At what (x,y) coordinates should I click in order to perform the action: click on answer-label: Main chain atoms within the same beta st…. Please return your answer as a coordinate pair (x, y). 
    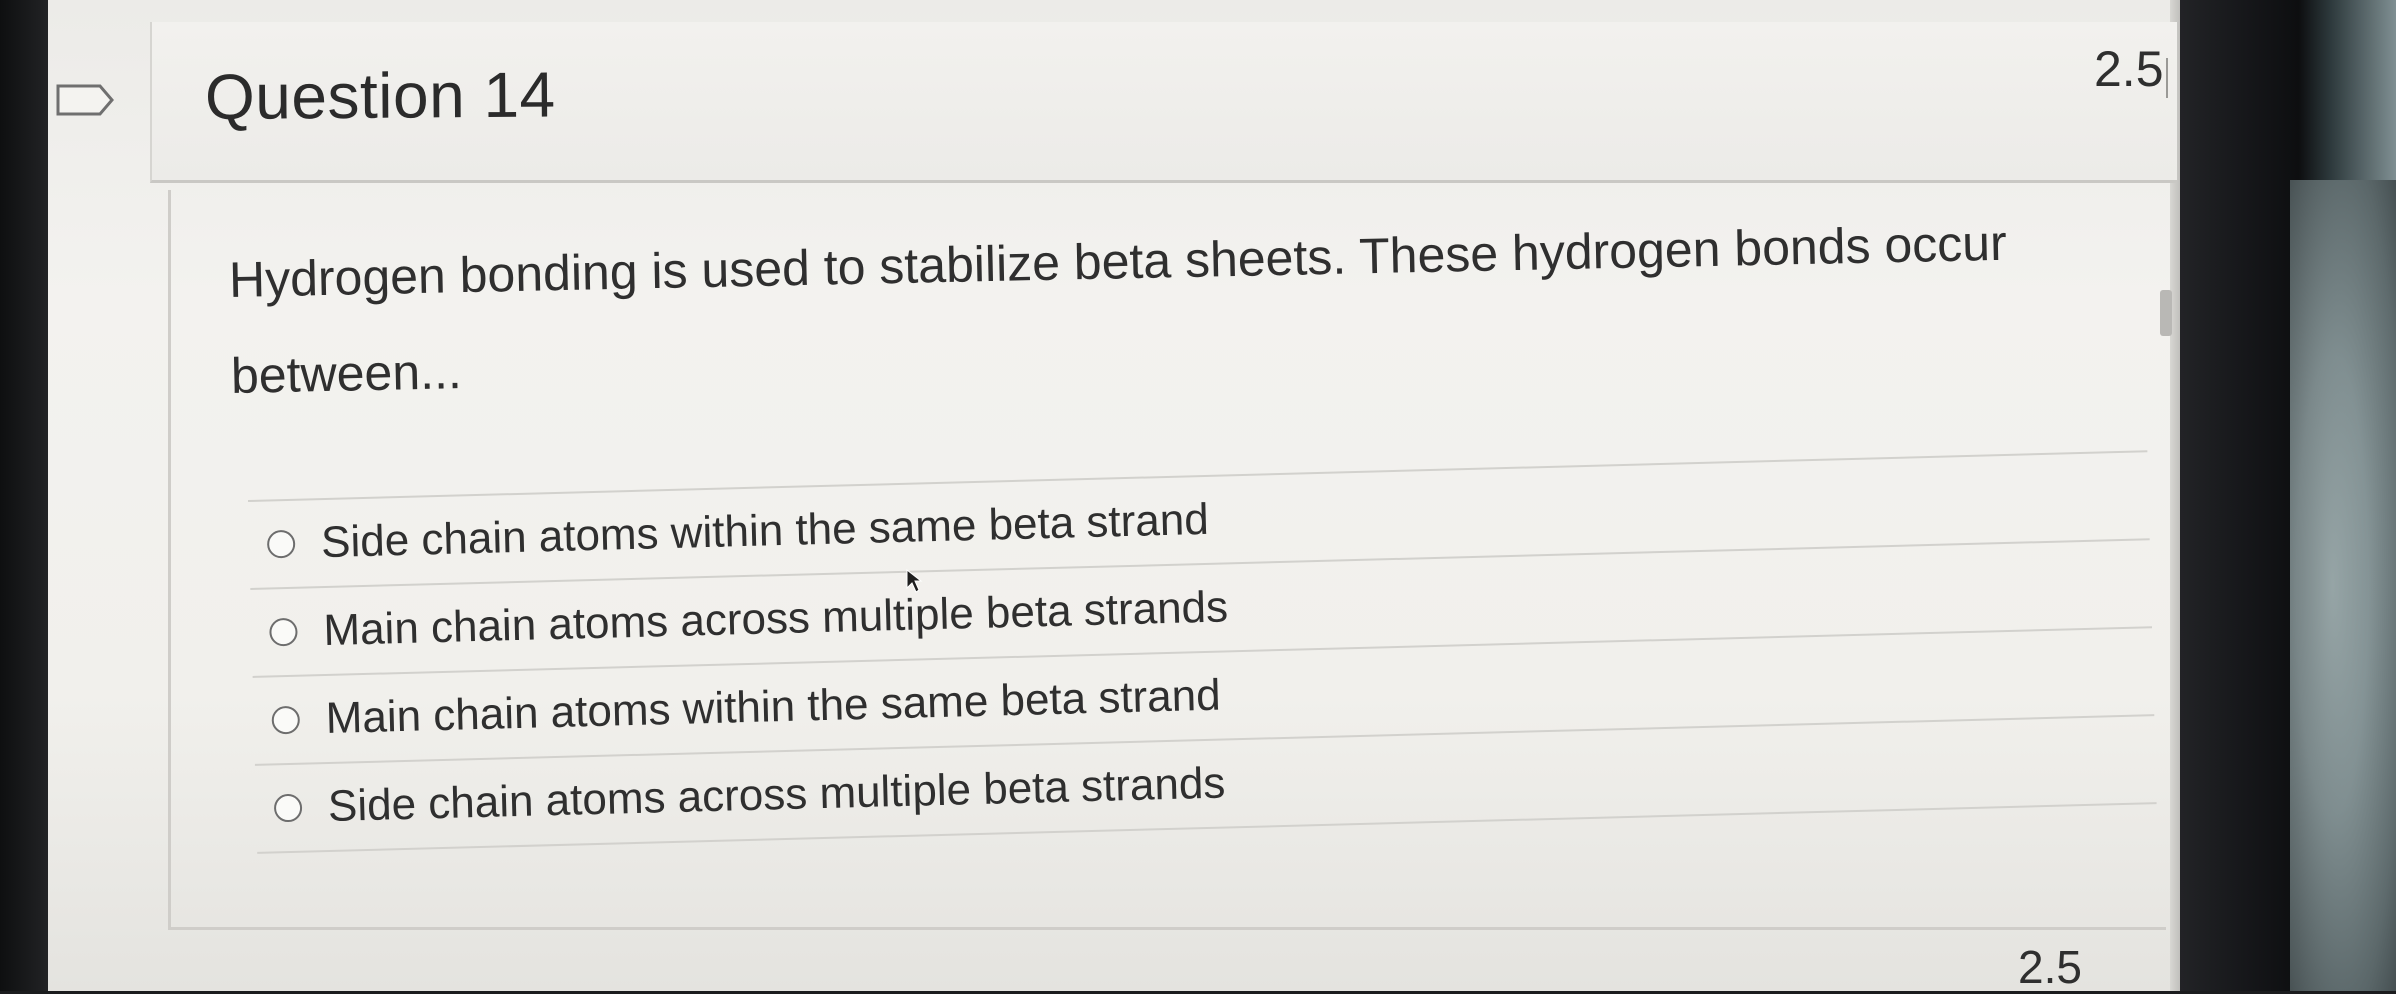
    Looking at the image, I should click on (773, 707).